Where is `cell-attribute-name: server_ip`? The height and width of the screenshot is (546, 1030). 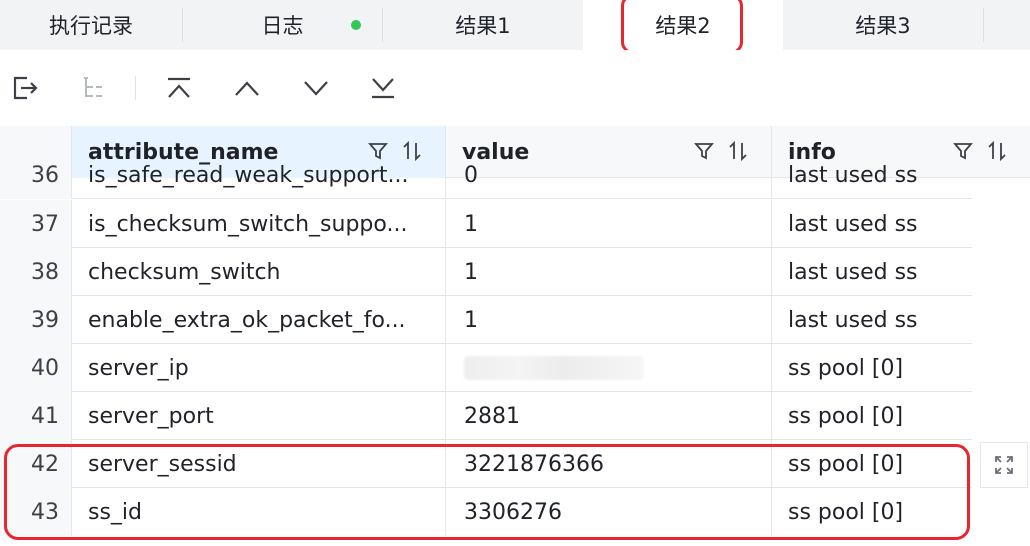 cell-attribute-name: server_ip is located at coordinates (259, 368).